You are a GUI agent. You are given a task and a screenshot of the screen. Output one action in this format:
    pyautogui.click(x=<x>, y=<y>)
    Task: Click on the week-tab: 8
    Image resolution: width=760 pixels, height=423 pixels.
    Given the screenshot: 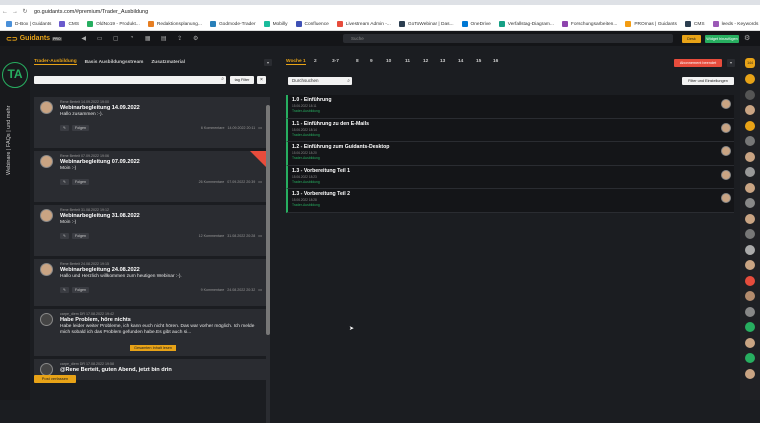 What is the action you would take?
    pyautogui.click(x=357, y=61)
    